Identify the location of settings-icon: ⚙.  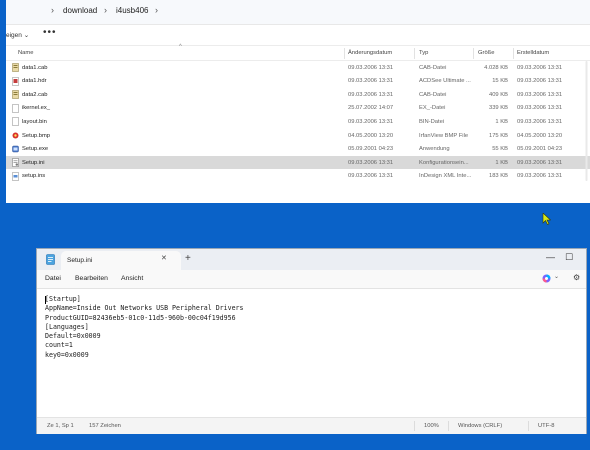
(576, 277).